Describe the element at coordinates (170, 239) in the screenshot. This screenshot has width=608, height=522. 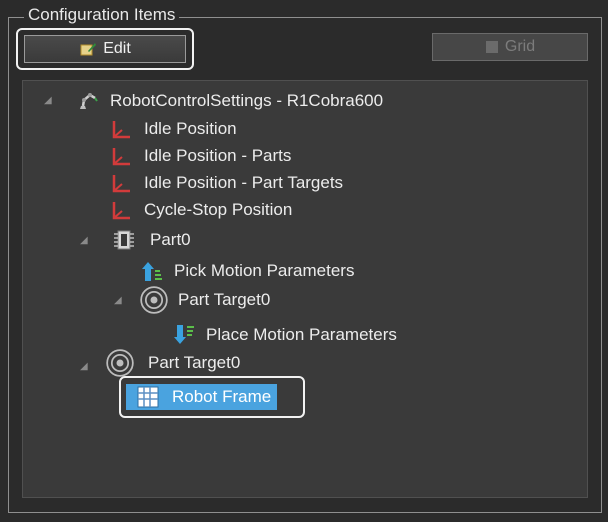
I see `tree-item-label: Part0` at that location.